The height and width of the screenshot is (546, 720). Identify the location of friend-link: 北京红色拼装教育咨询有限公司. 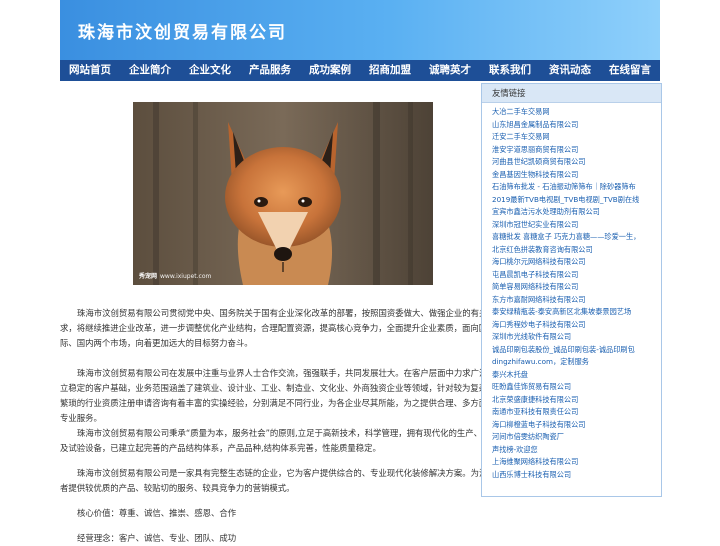
(576, 250).